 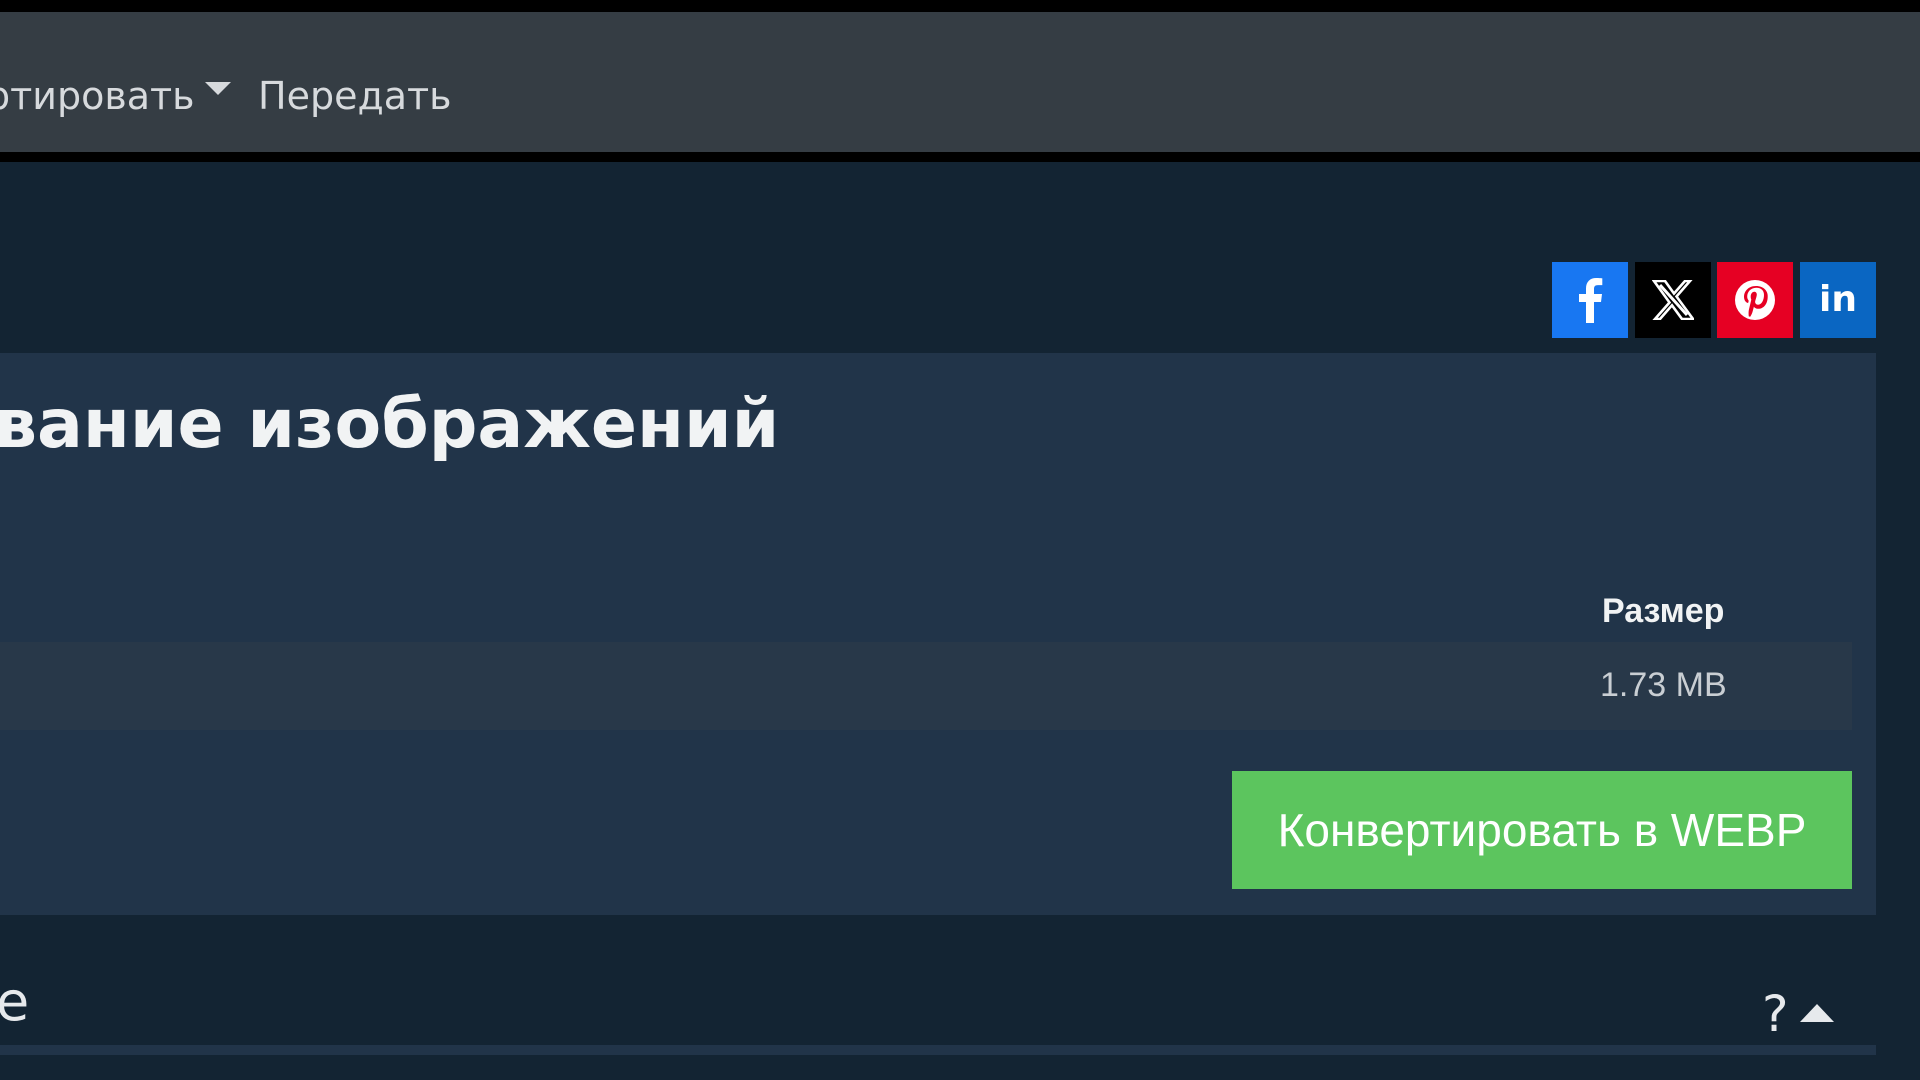 I want to click on caret-down-icon, so click(x=217, y=88).